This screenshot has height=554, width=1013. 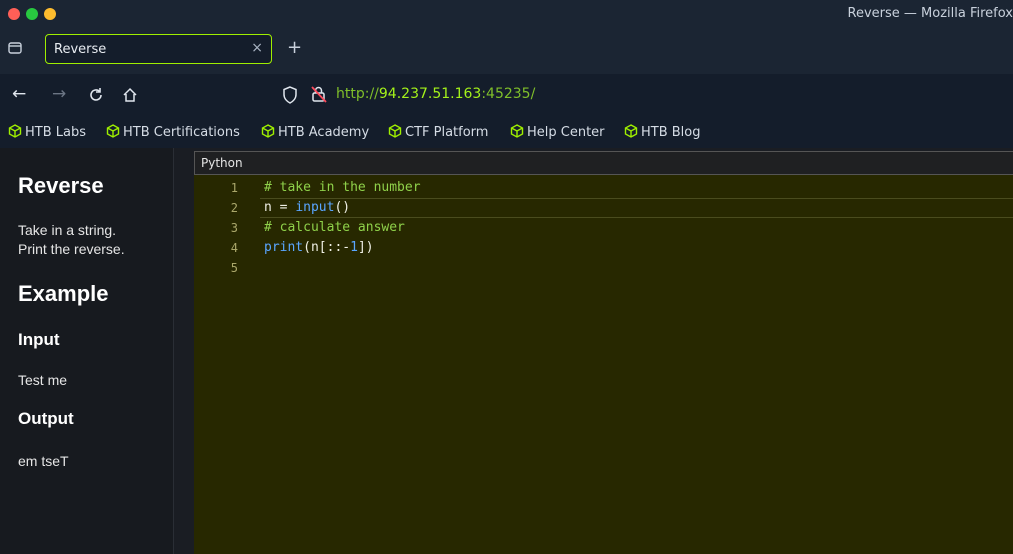 I want to click on url-host: 94.237.51.163, so click(x=430, y=94).